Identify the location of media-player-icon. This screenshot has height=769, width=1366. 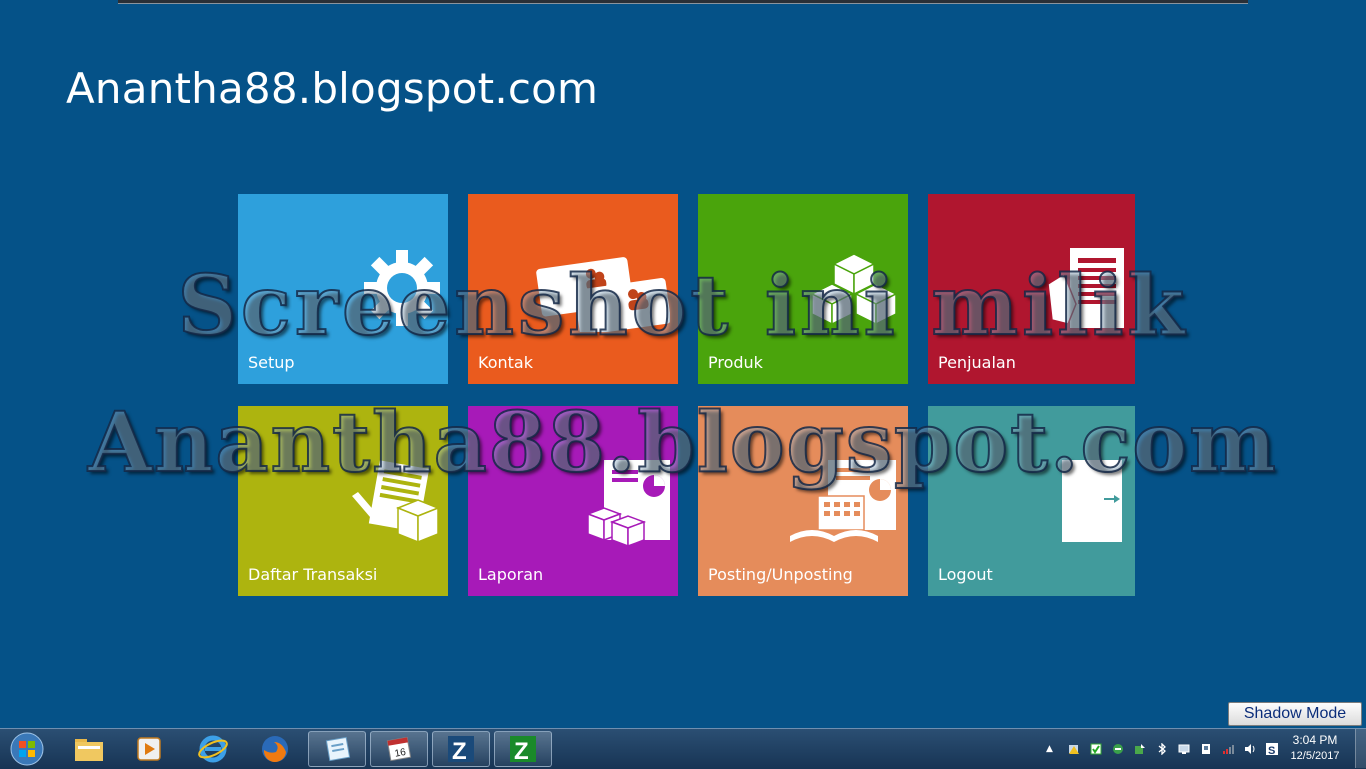
(149, 749).